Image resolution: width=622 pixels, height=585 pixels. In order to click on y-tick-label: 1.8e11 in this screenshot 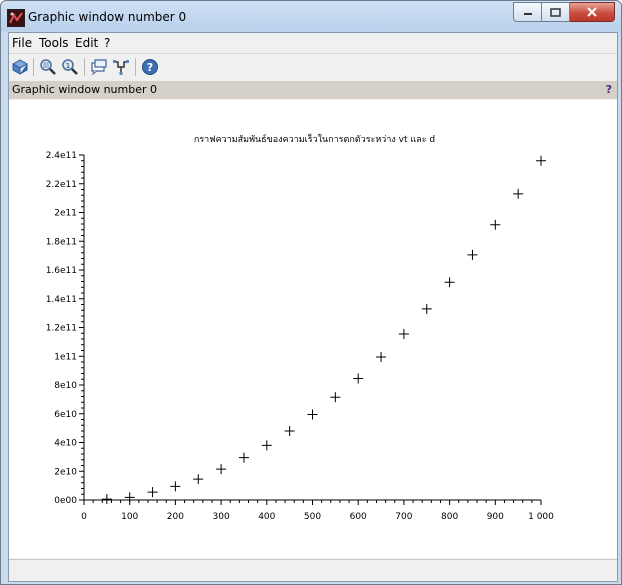, I will do `click(61, 242)`.